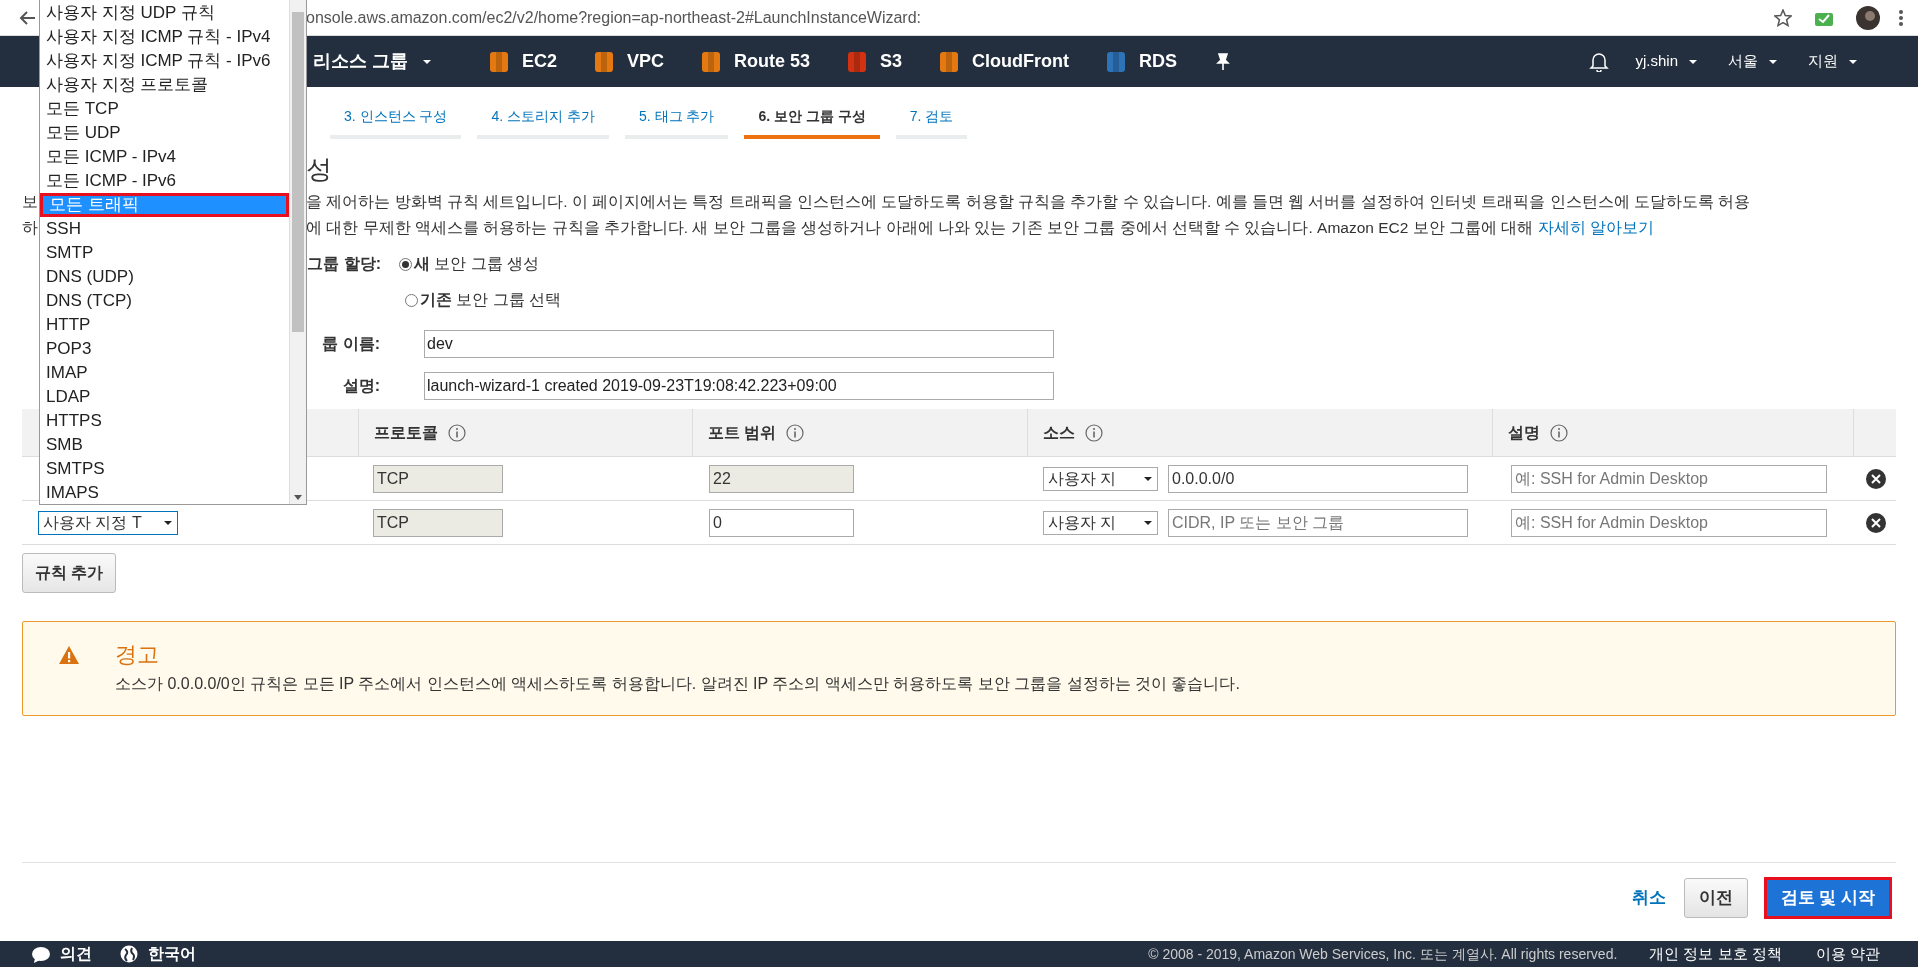 Image resolution: width=1918 pixels, height=967 pixels. Describe the element at coordinates (164, 301) in the screenshot. I see `dropdown-option: DNS (TCP)` at that location.